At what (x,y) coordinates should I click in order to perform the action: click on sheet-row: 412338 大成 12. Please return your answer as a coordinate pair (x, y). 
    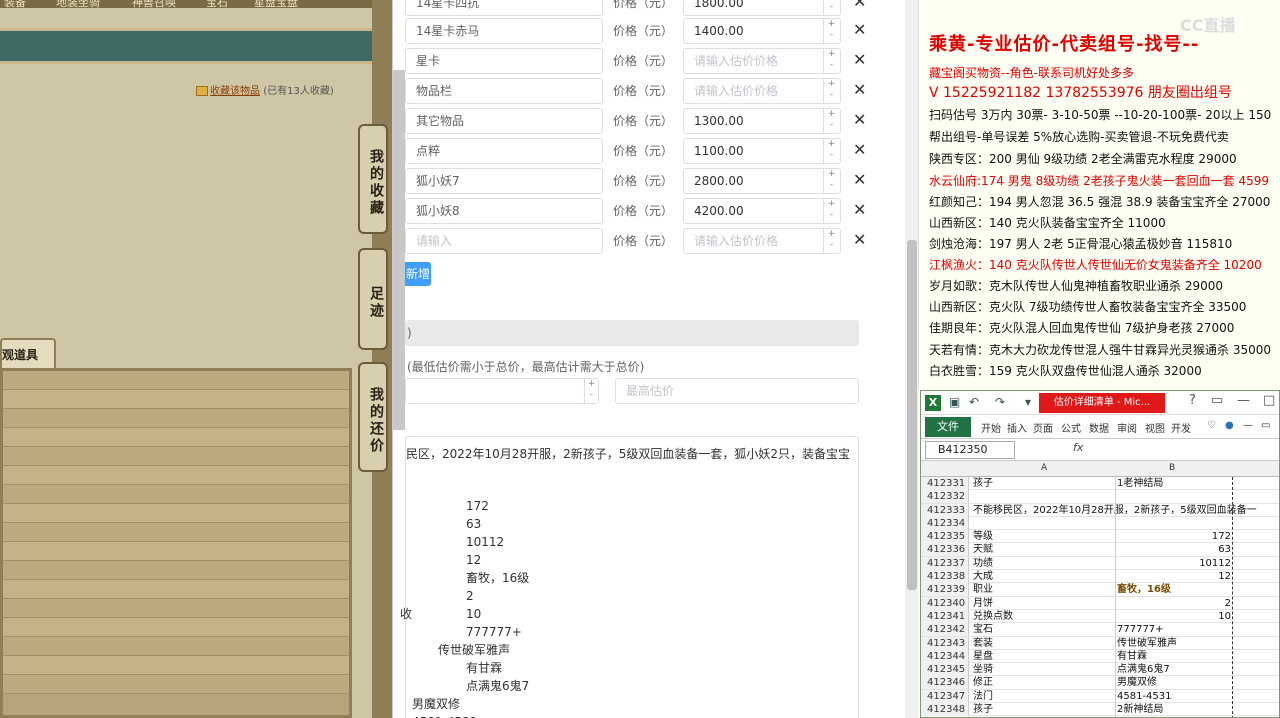
    Looking at the image, I should click on (1100, 577).